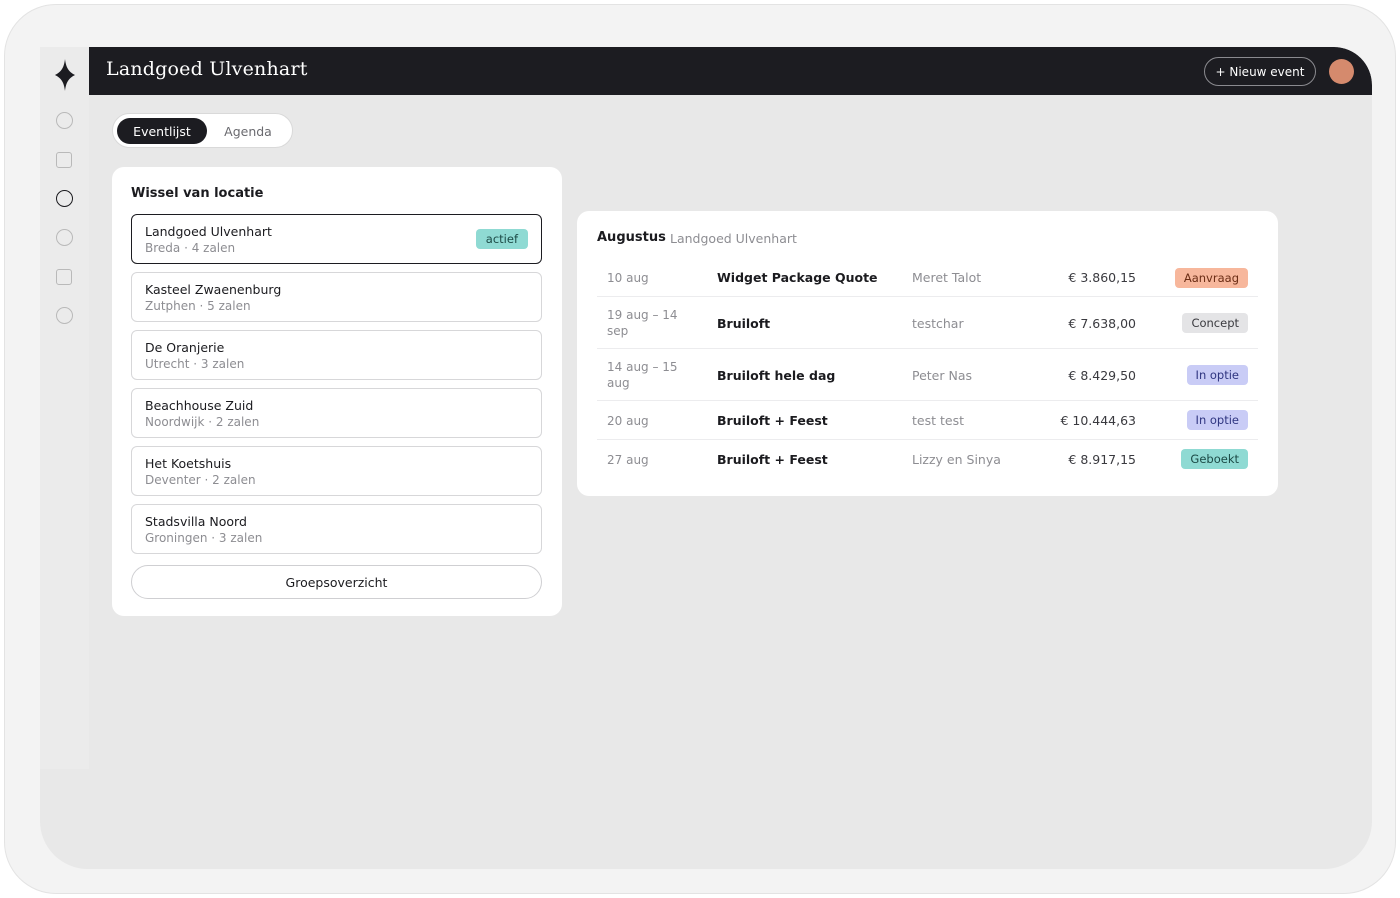  Describe the element at coordinates (631, 237) in the screenshot. I see `month-heading: Augustus` at that location.